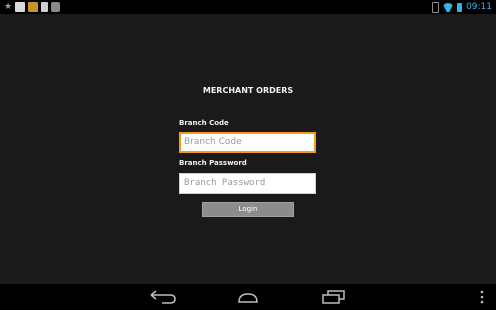 Image resolution: width=496 pixels, height=310 pixels. What do you see at coordinates (248, 209) in the screenshot?
I see `login-button: Login` at bounding box center [248, 209].